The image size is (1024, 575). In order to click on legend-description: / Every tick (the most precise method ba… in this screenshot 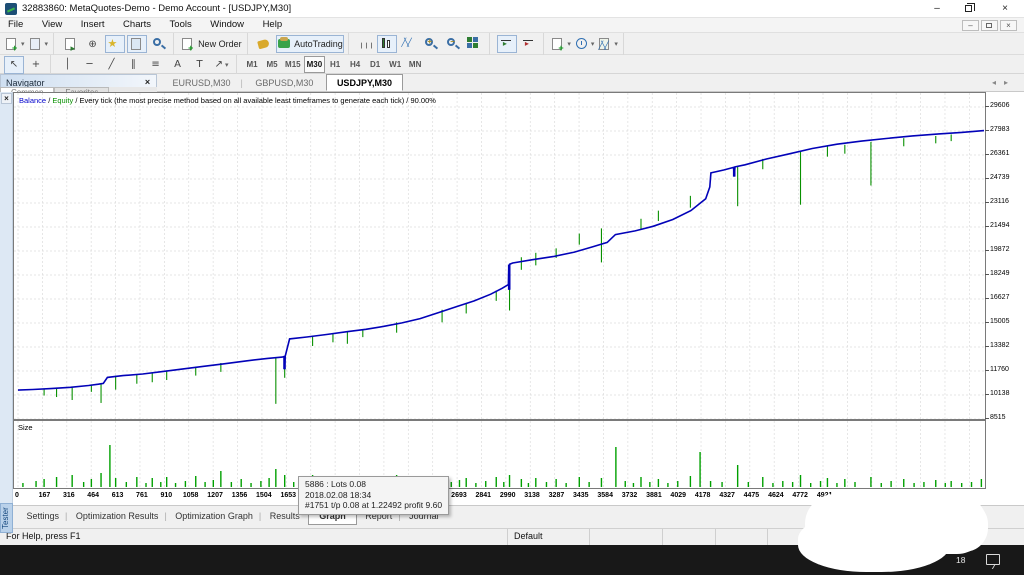, I will do `click(254, 100)`.